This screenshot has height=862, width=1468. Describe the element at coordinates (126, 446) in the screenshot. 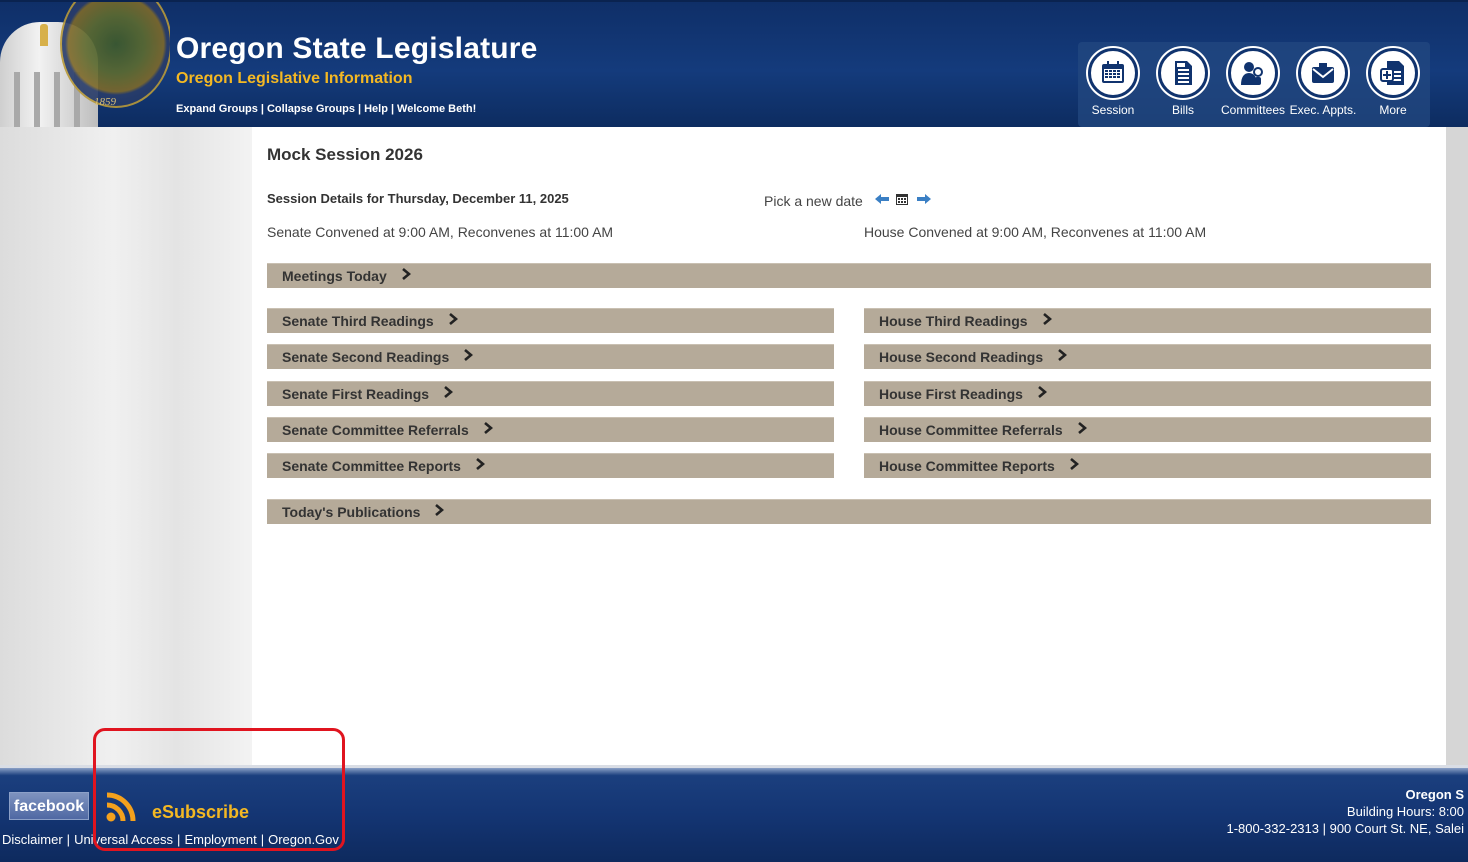

I see `left-sidebar` at that location.